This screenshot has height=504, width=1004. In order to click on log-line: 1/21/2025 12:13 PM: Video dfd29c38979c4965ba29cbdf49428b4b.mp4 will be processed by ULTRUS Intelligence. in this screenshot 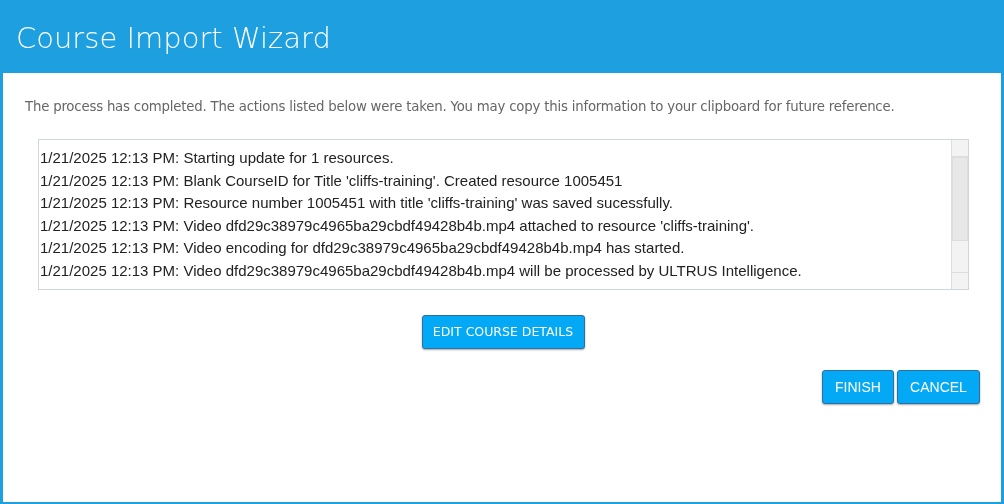, I will do `click(421, 270)`.